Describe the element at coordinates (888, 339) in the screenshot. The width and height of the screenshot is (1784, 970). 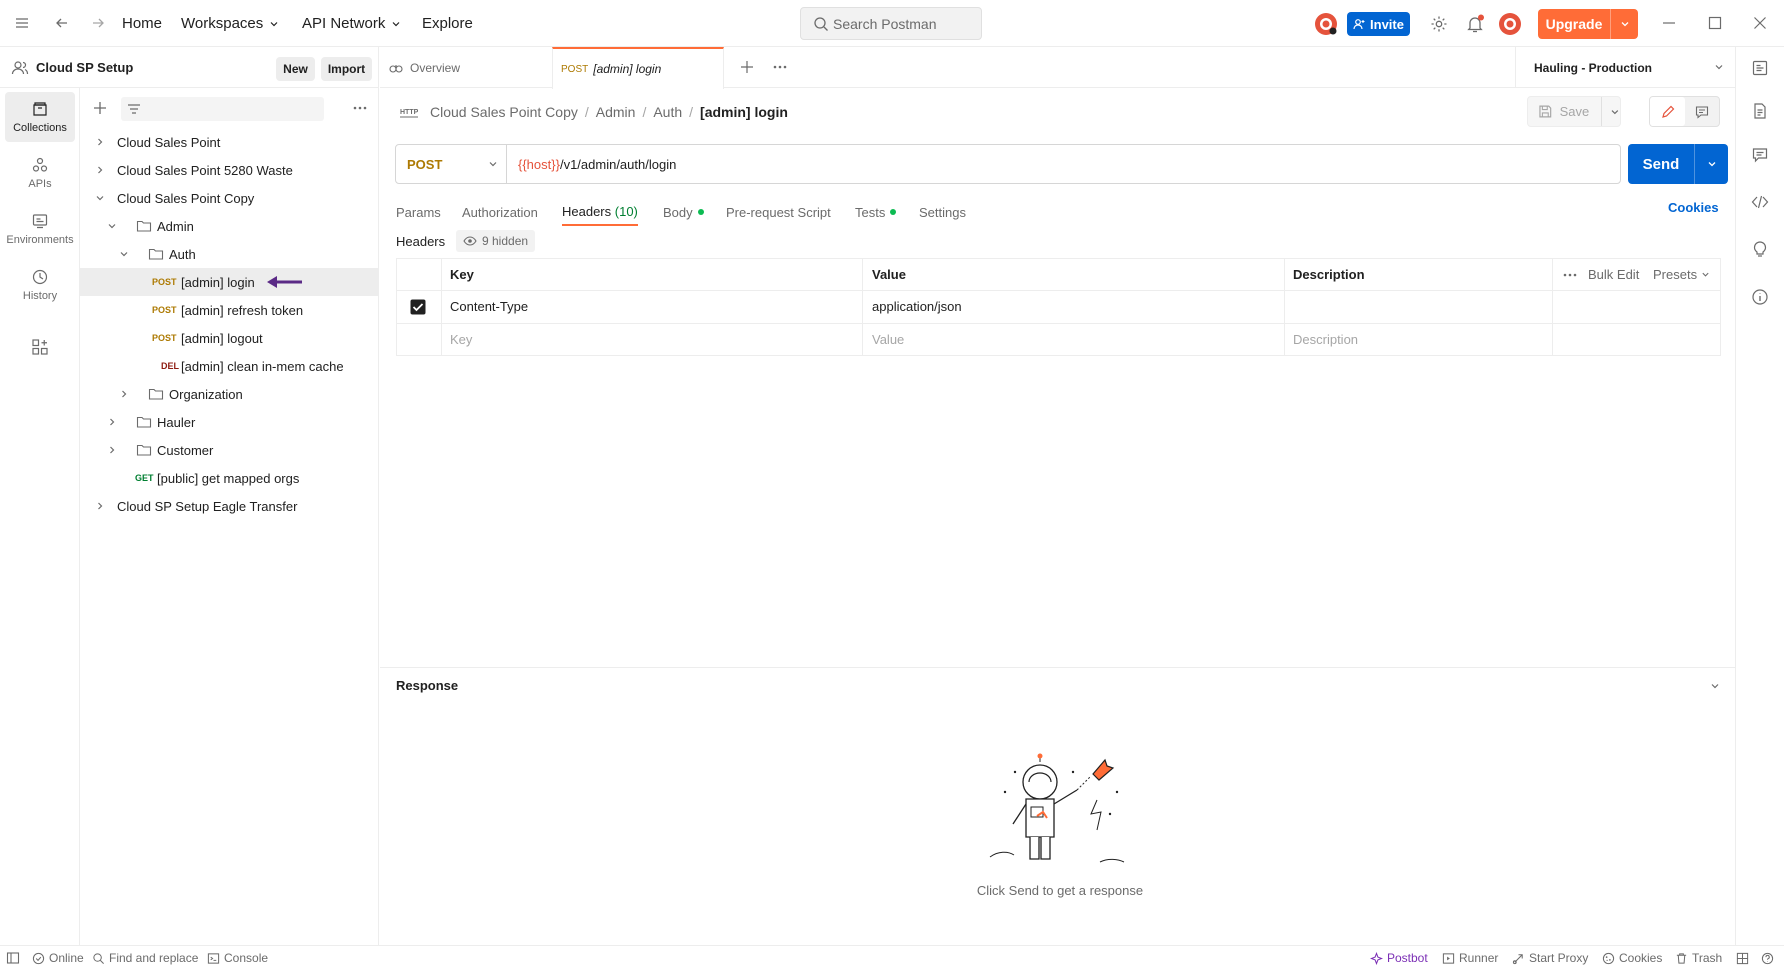
I see `new-header-value-input: Value` at that location.